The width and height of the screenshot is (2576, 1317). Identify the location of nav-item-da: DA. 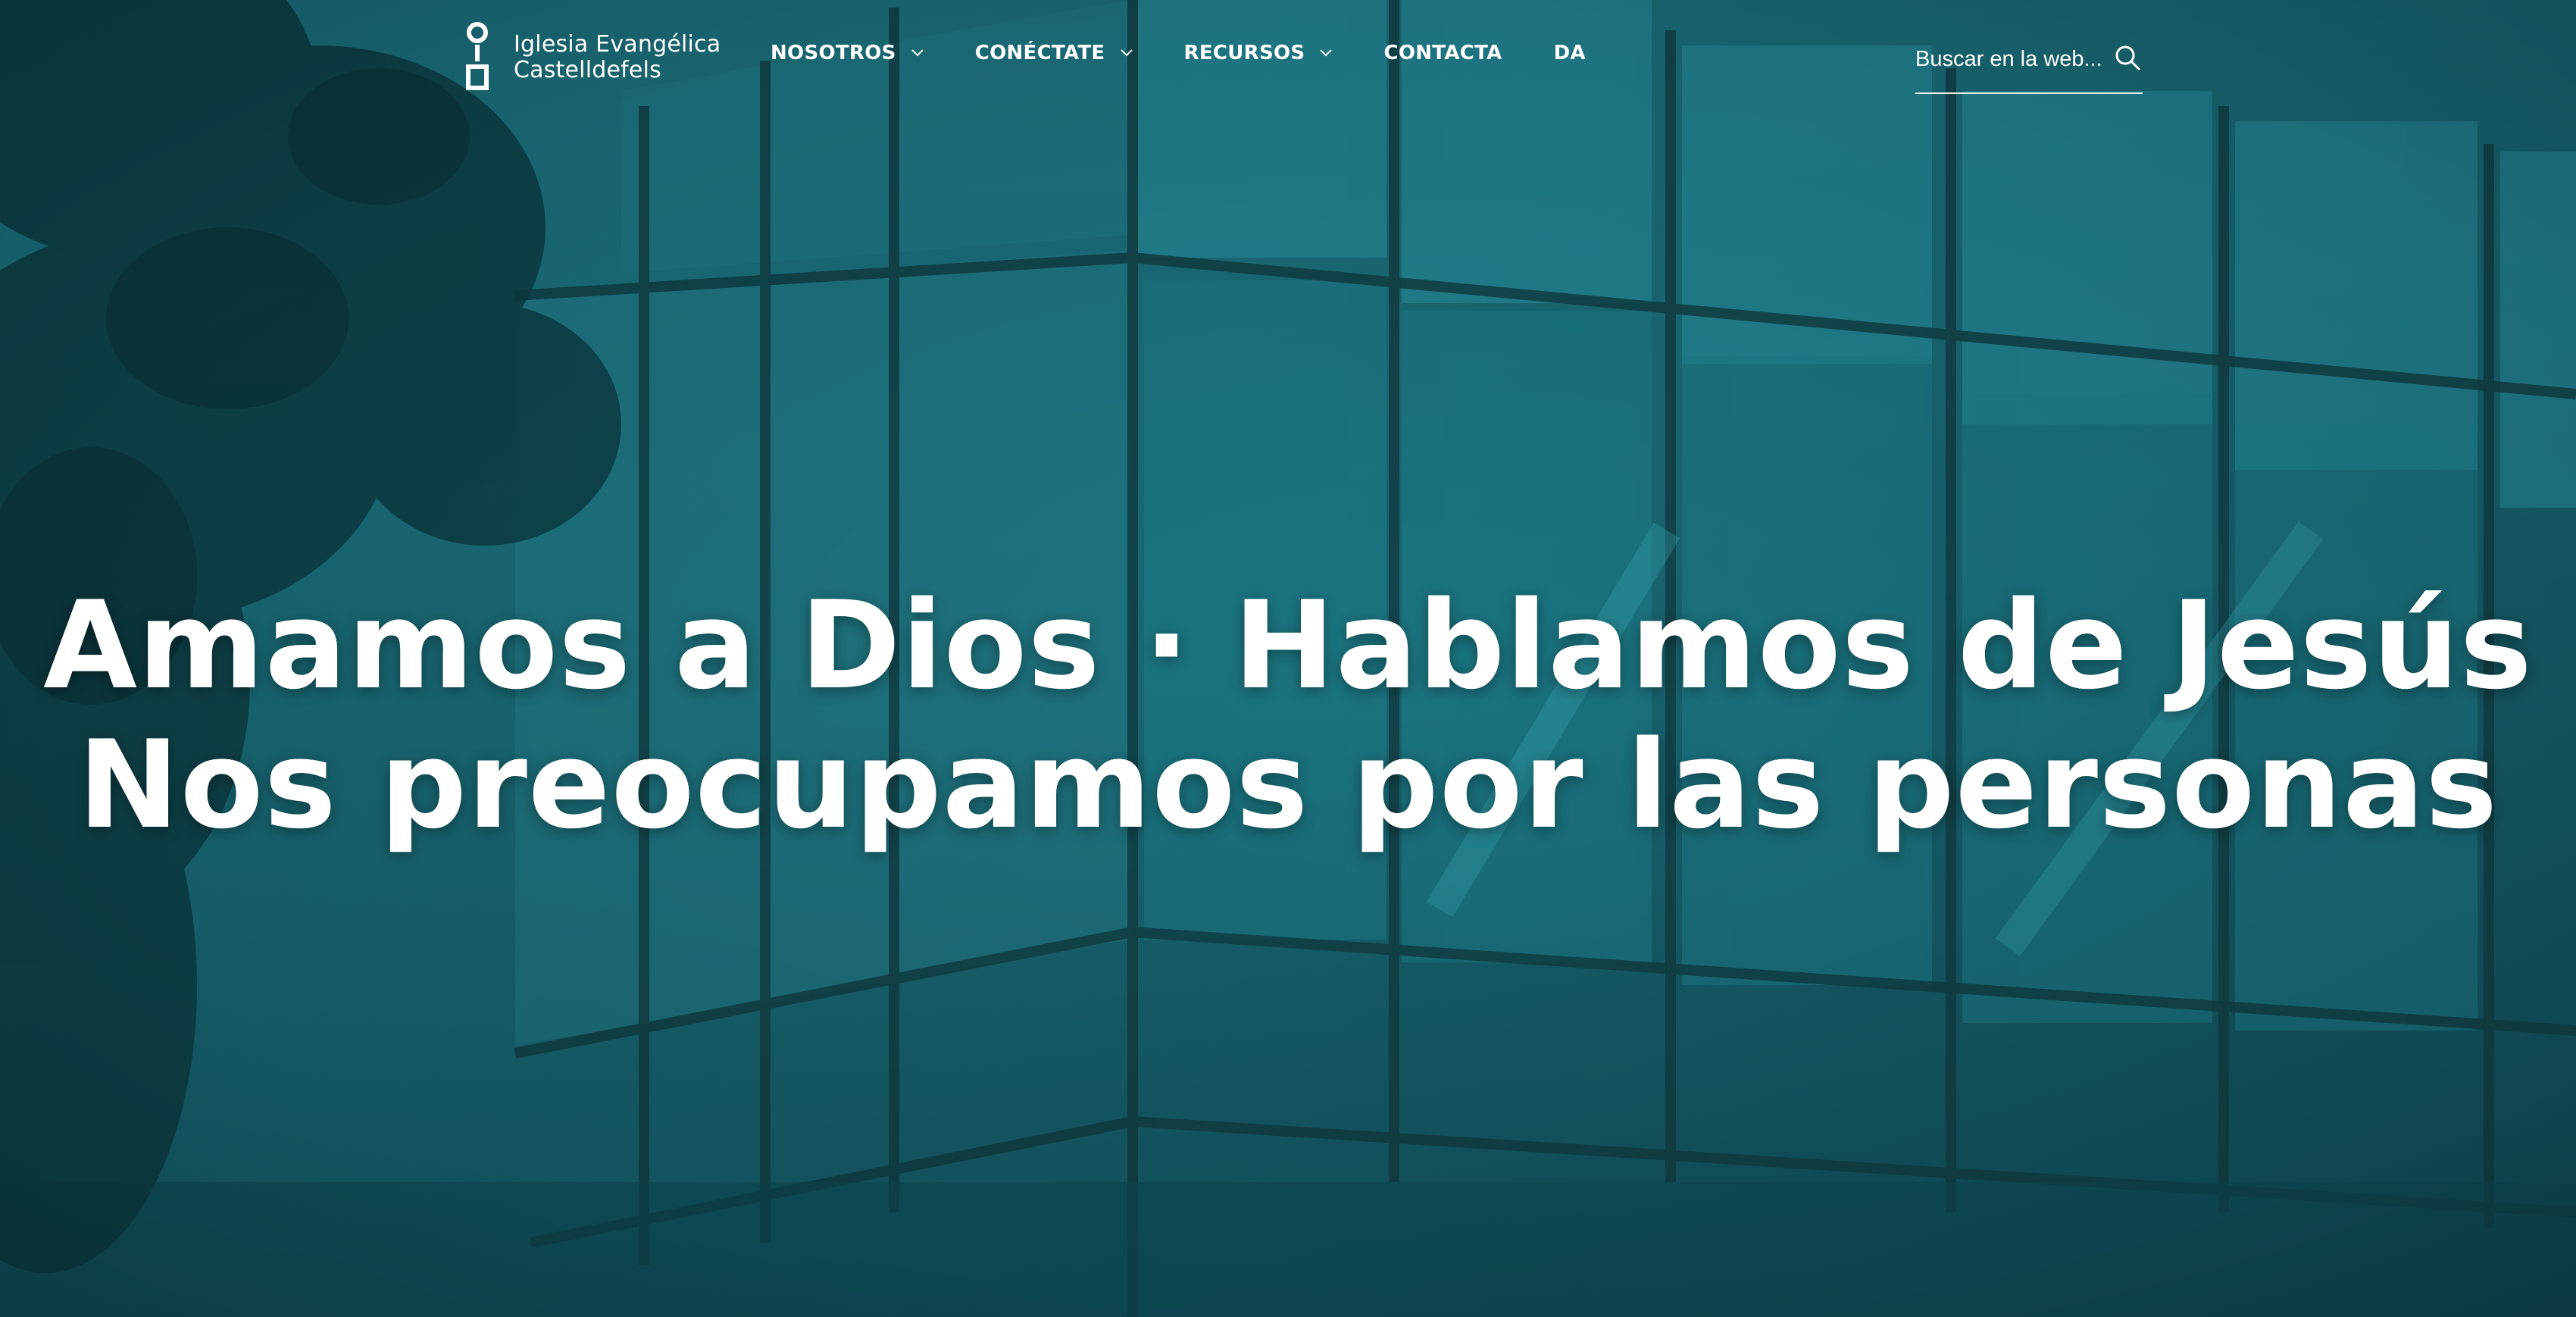
(1570, 53).